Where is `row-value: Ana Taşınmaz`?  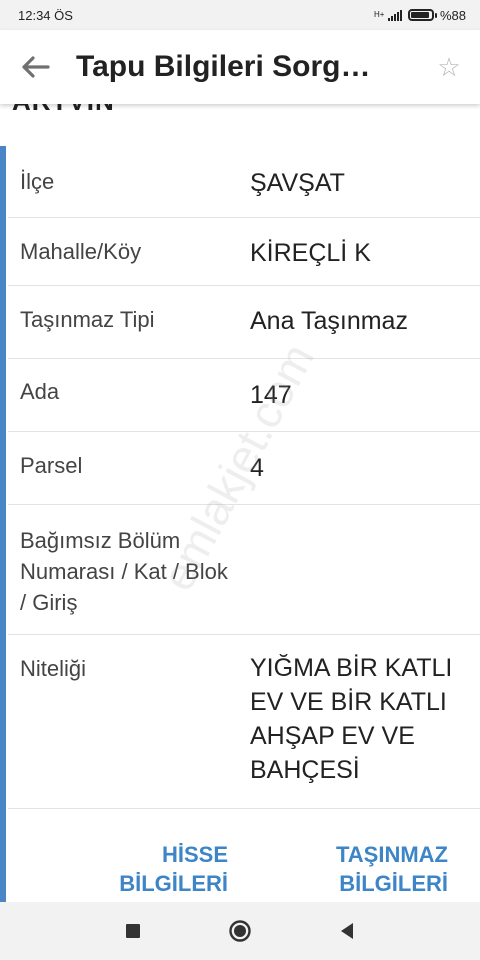
row-value: Ana Taşınmaz is located at coordinates (329, 321).